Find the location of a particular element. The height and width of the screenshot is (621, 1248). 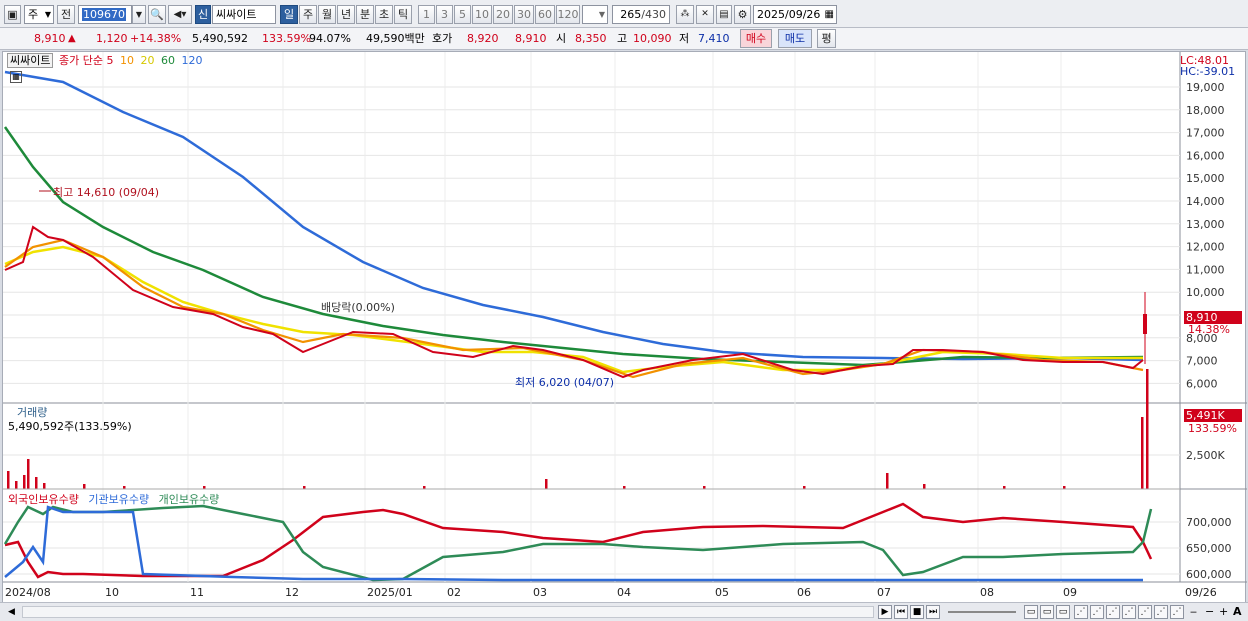

tool-icon-1: ⋰ is located at coordinates (1081, 612).